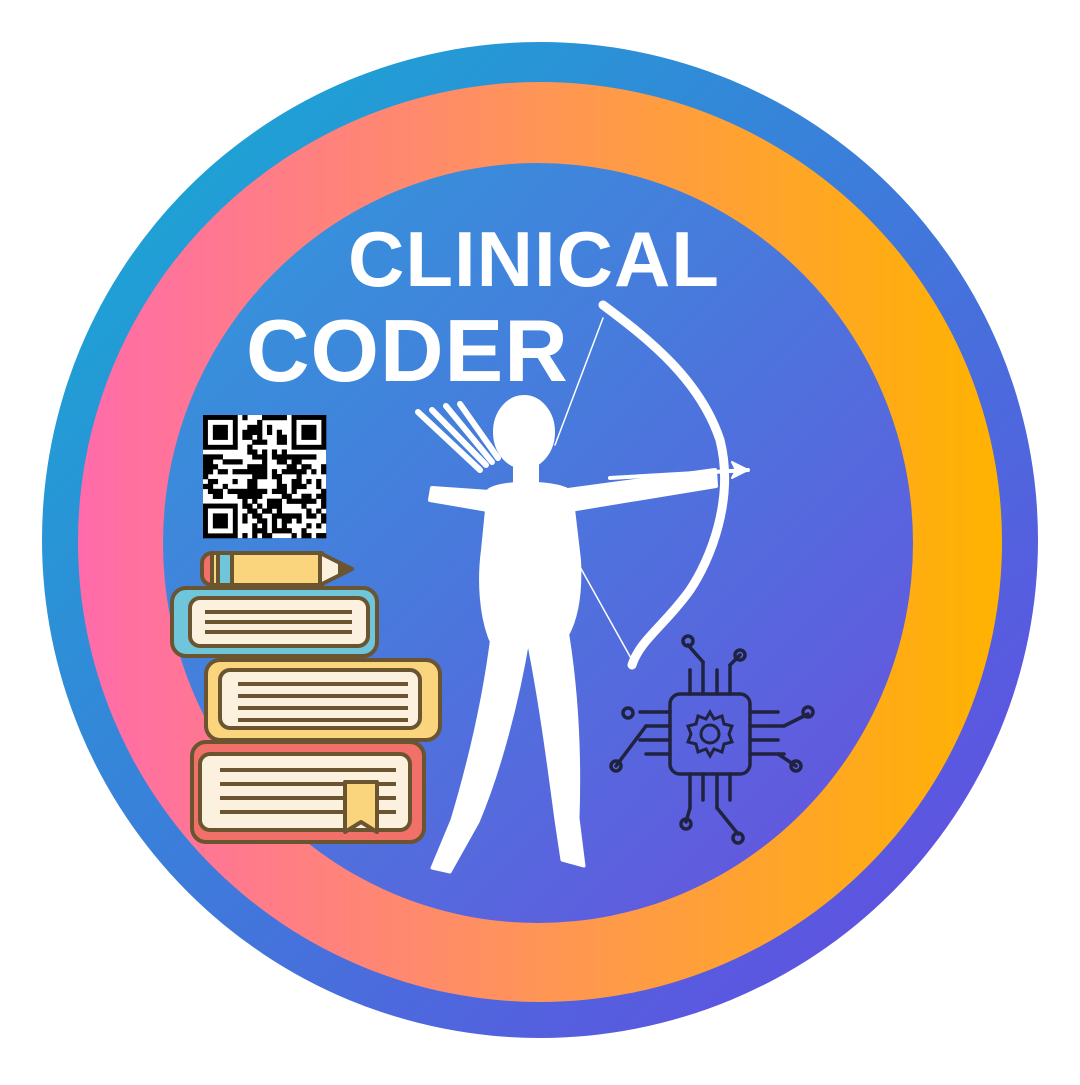  What do you see at coordinates (407, 350) in the screenshot?
I see `title-coder: CODER` at bounding box center [407, 350].